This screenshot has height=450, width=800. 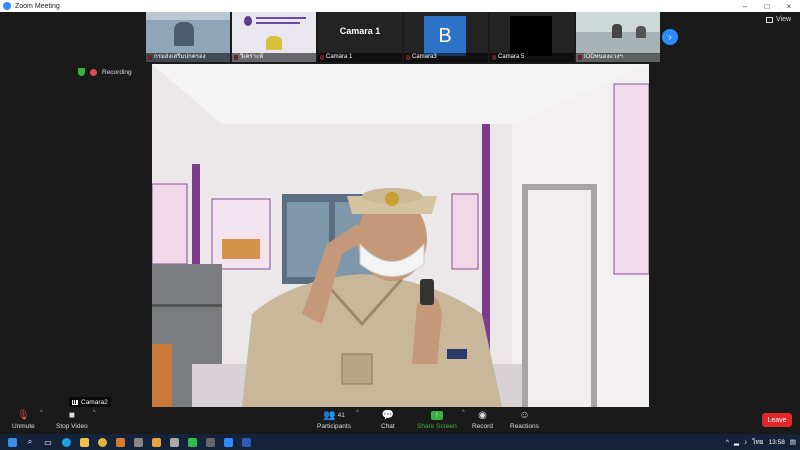 What do you see at coordinates (400, 6) in the screenshot?
I see `window-titlebar: Zoom Meeting – □ ×` at bounding box center [400, 6].